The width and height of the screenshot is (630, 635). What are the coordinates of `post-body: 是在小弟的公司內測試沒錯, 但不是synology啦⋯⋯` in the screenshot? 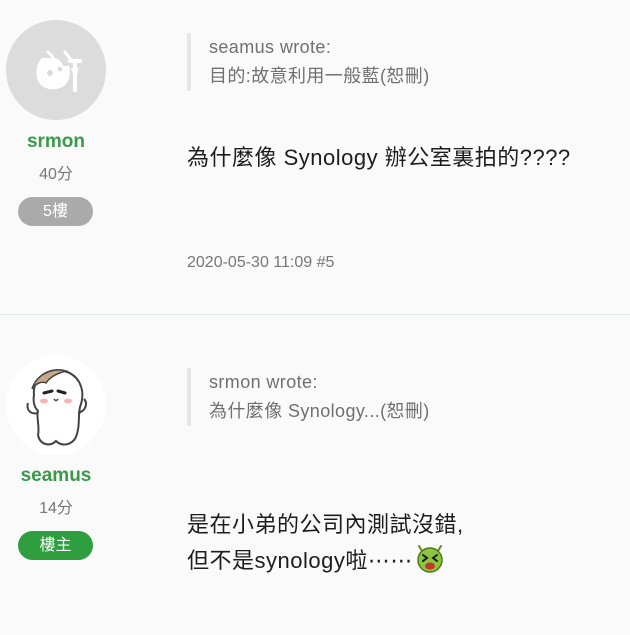 It's located at (402, 546).